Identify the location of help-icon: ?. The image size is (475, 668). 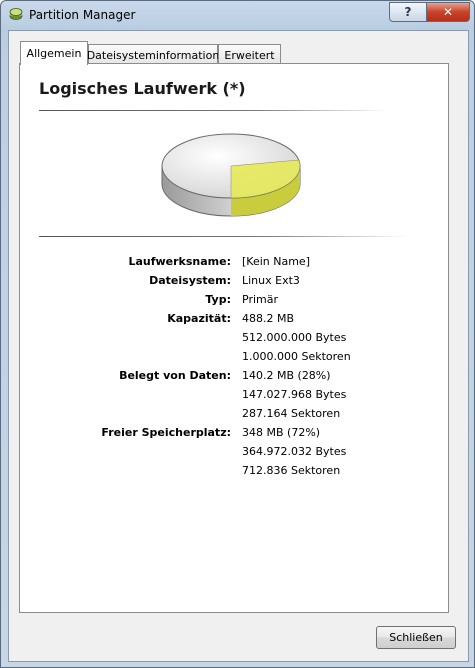
(408, 12).